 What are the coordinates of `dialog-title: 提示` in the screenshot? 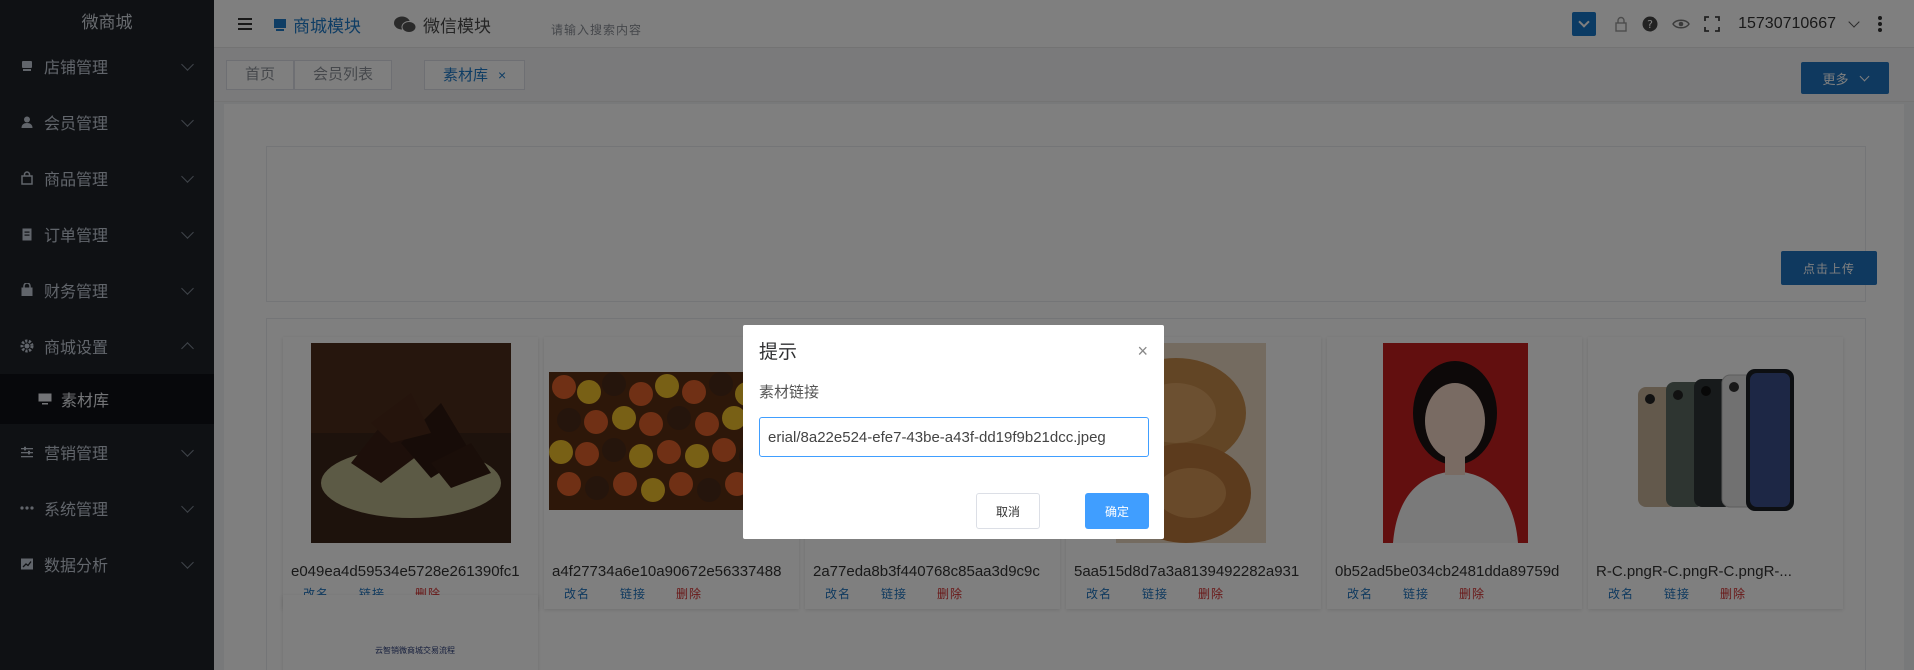 It's located at (778, 352).